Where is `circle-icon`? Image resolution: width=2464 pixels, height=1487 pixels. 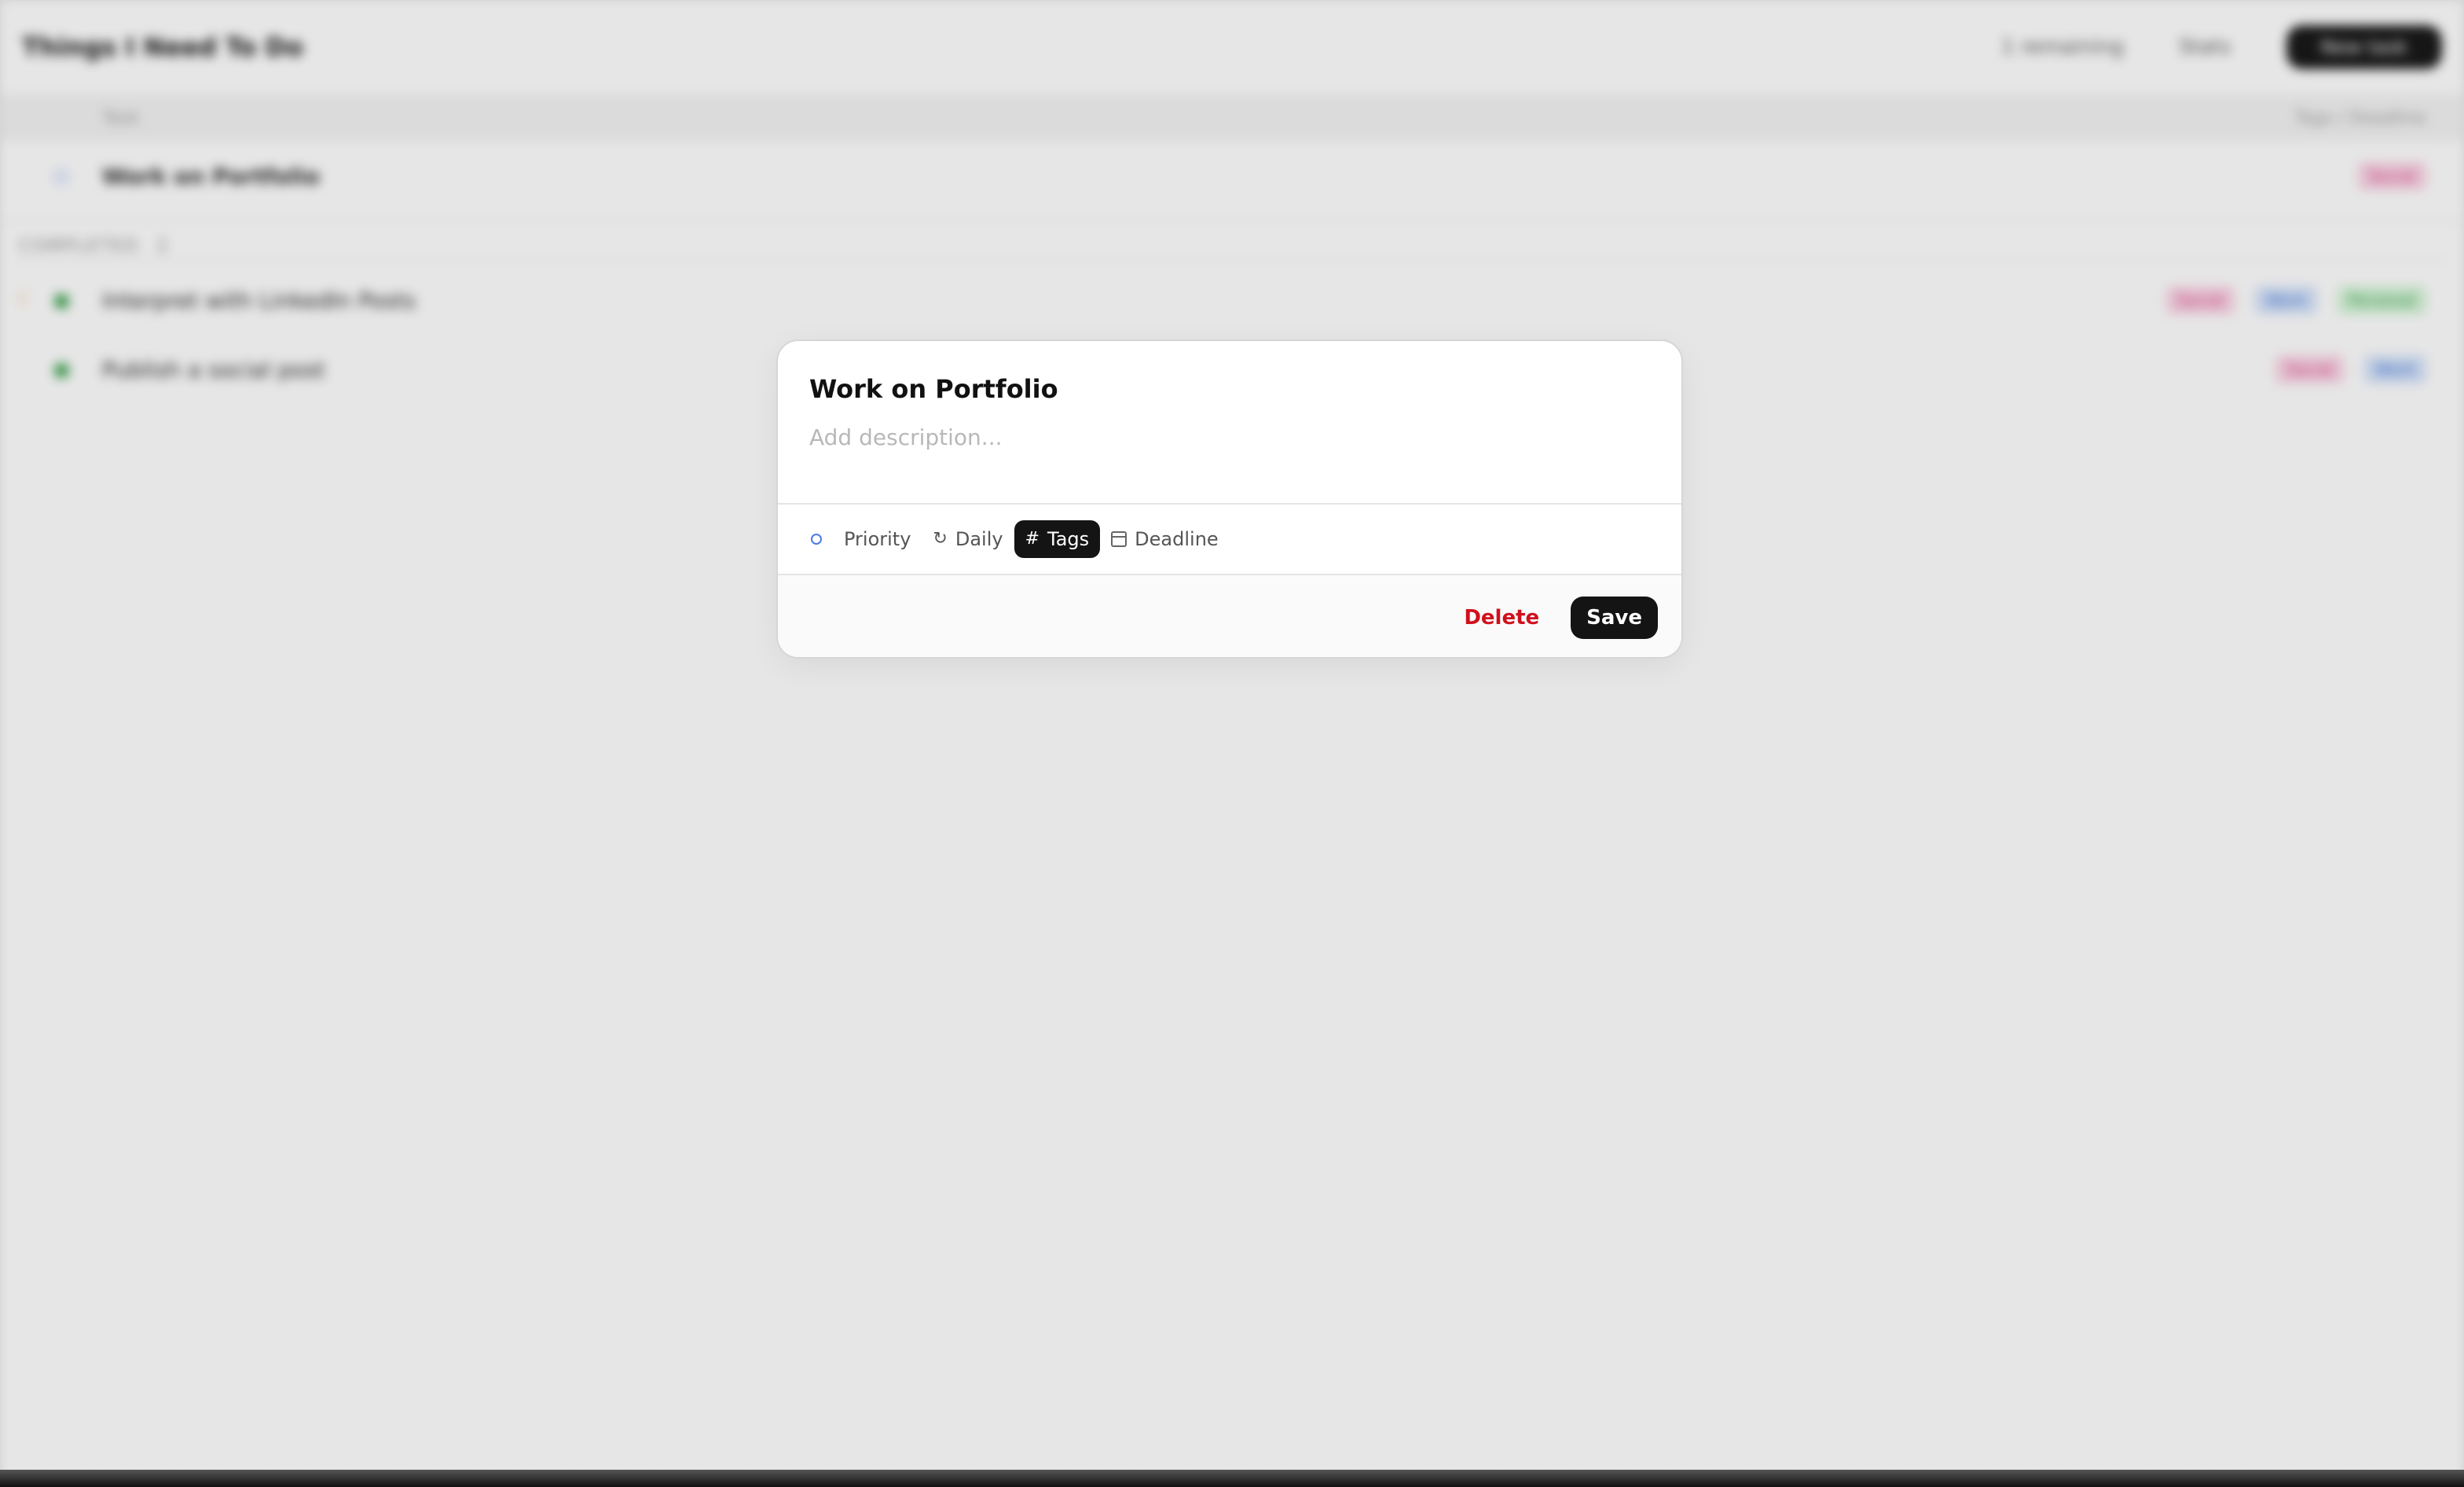 circle-icon is located at coordinates (816, 539).